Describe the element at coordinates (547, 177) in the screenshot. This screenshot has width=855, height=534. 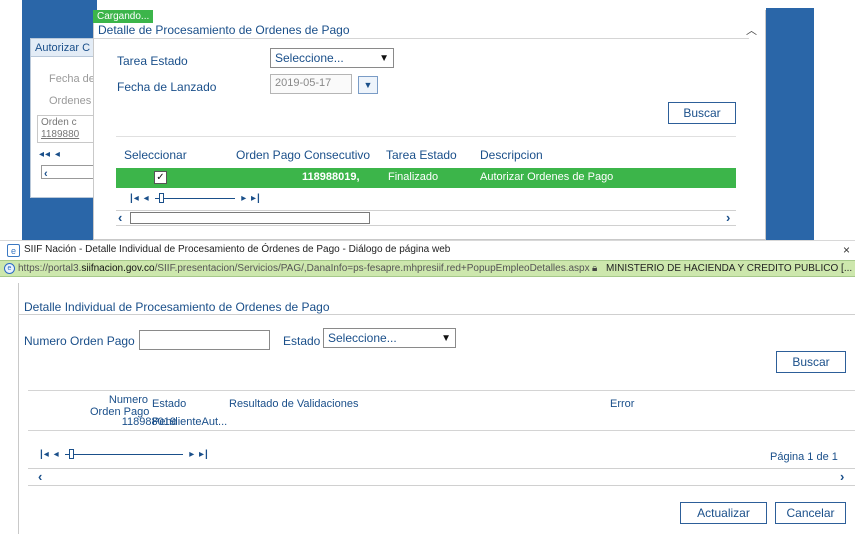
I see `cell-descripcion: Autorizar Ordenes de Pago` at that location.